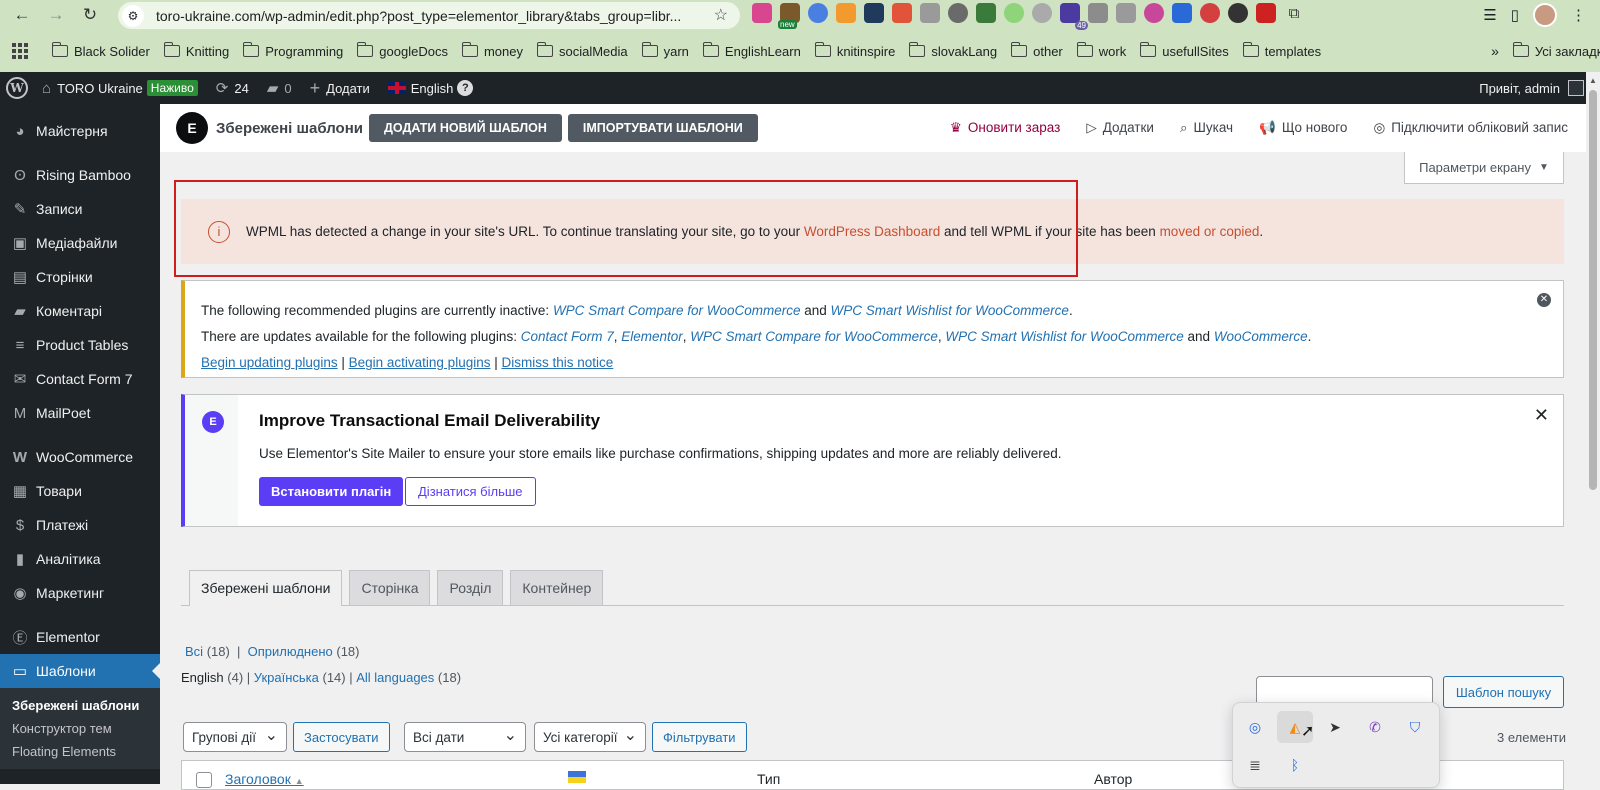 The image size is (1600, 790). I want to click on whats-new-link: 📢 Що нового, so click(1303, 128).